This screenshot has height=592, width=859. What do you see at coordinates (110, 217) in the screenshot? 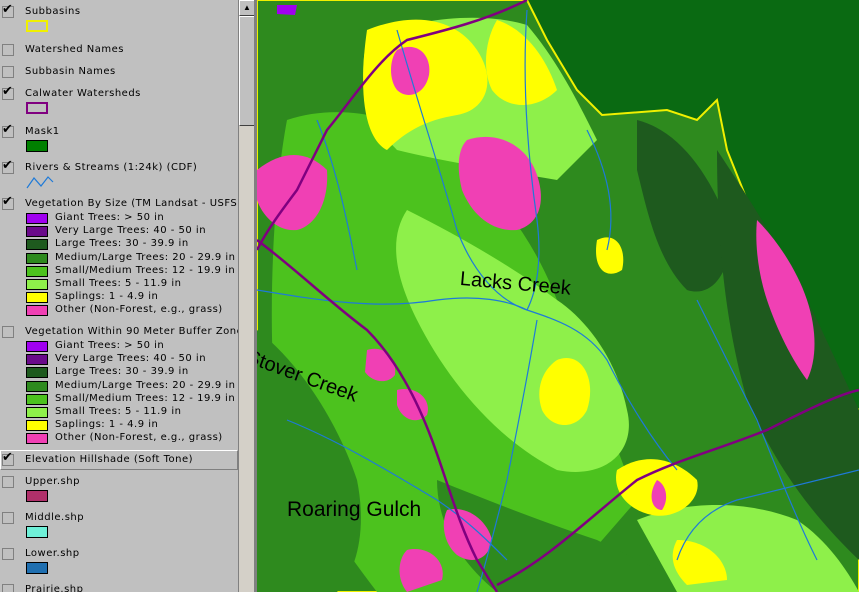
I see `veg-size-label-0: Giant Trees: > 50 in` at bounding box center [110, 217].